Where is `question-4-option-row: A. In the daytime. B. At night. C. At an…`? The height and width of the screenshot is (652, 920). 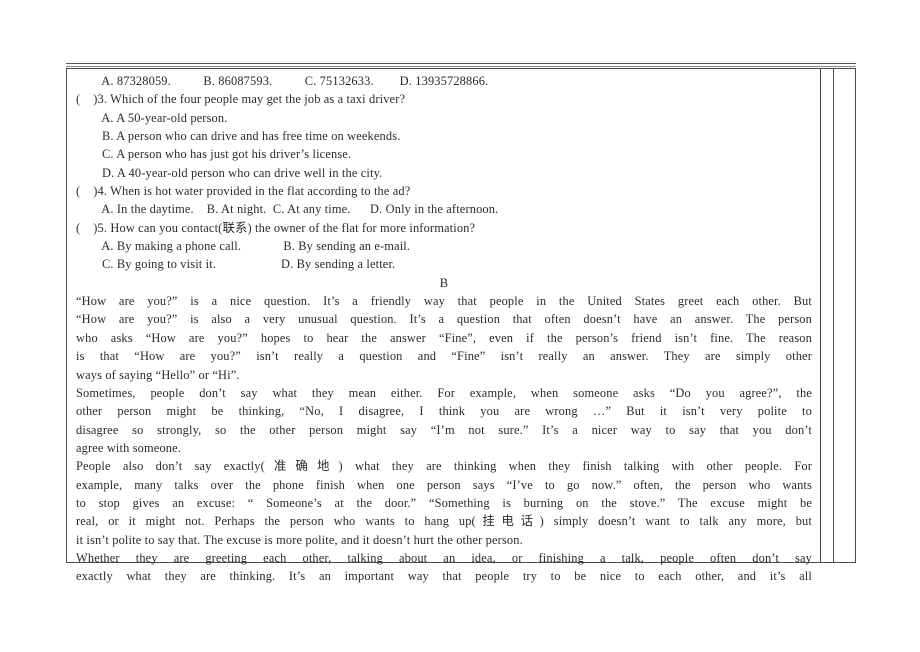 question-4-option-row: A. In the daytime. B. At night. C. At an… is located at coordinates (287, 209).